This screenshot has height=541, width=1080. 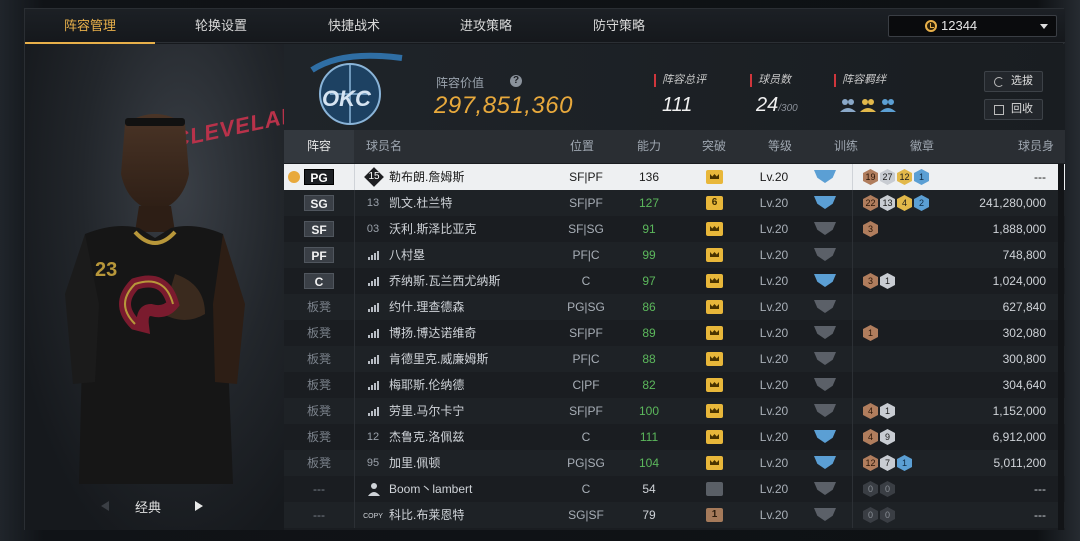 I want to click on table-row: SF 03 沃利.斯泽比亚克 SF|SG 91 Lv.20 3 1,888,000, so click(x=674, y=229).